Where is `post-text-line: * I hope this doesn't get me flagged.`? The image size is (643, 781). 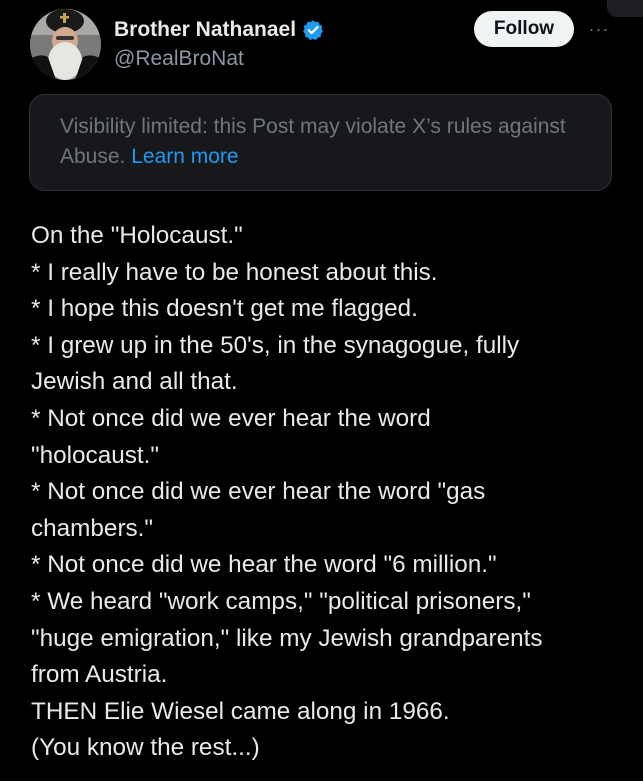 post-text-line: * I hope this doesn't get me flagged. is located at coordinates (224, 309).